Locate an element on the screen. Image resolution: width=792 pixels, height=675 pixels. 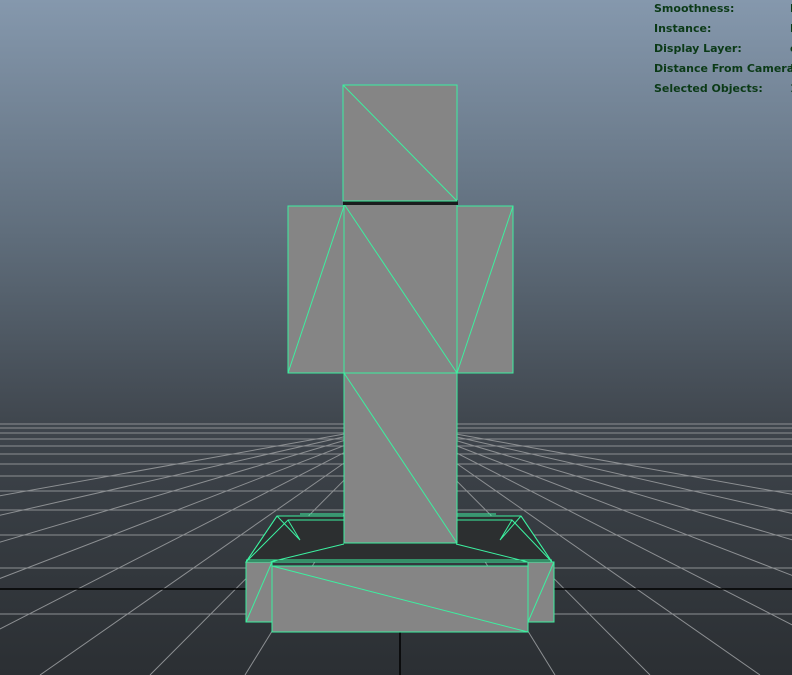
hud-label: Selected Objects: is located at coordinates (708, 88).